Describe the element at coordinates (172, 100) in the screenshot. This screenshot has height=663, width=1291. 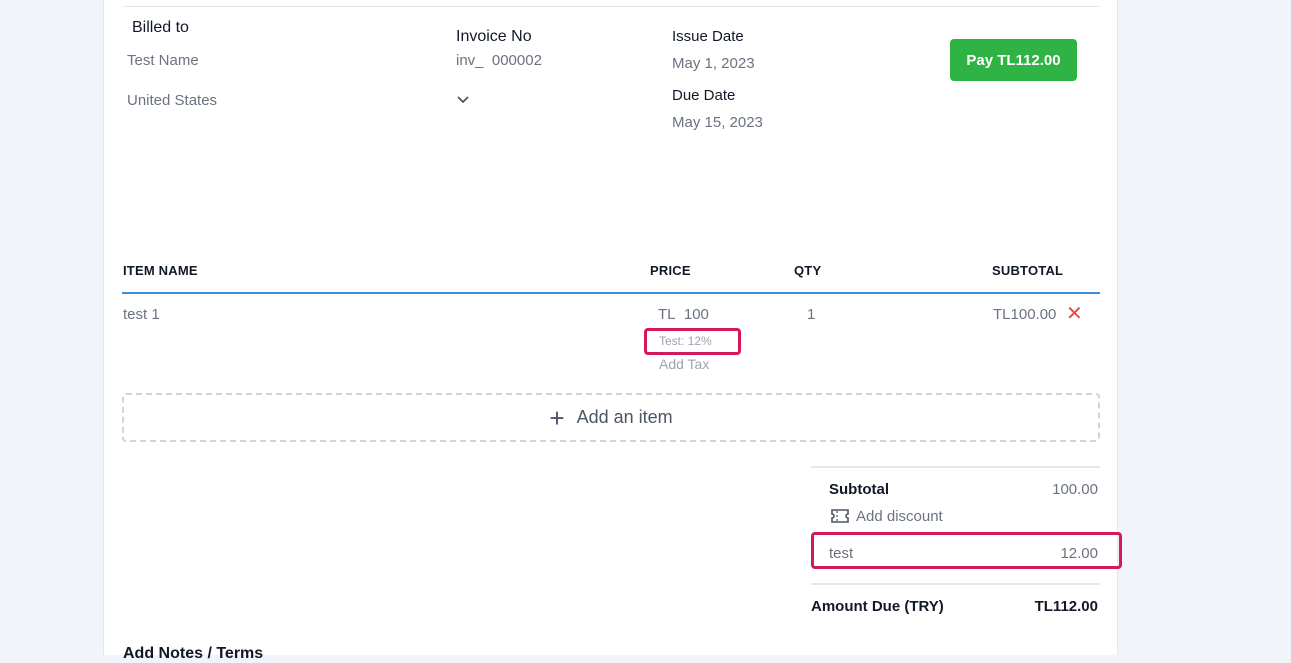
I see `client-country: United States` at that location.